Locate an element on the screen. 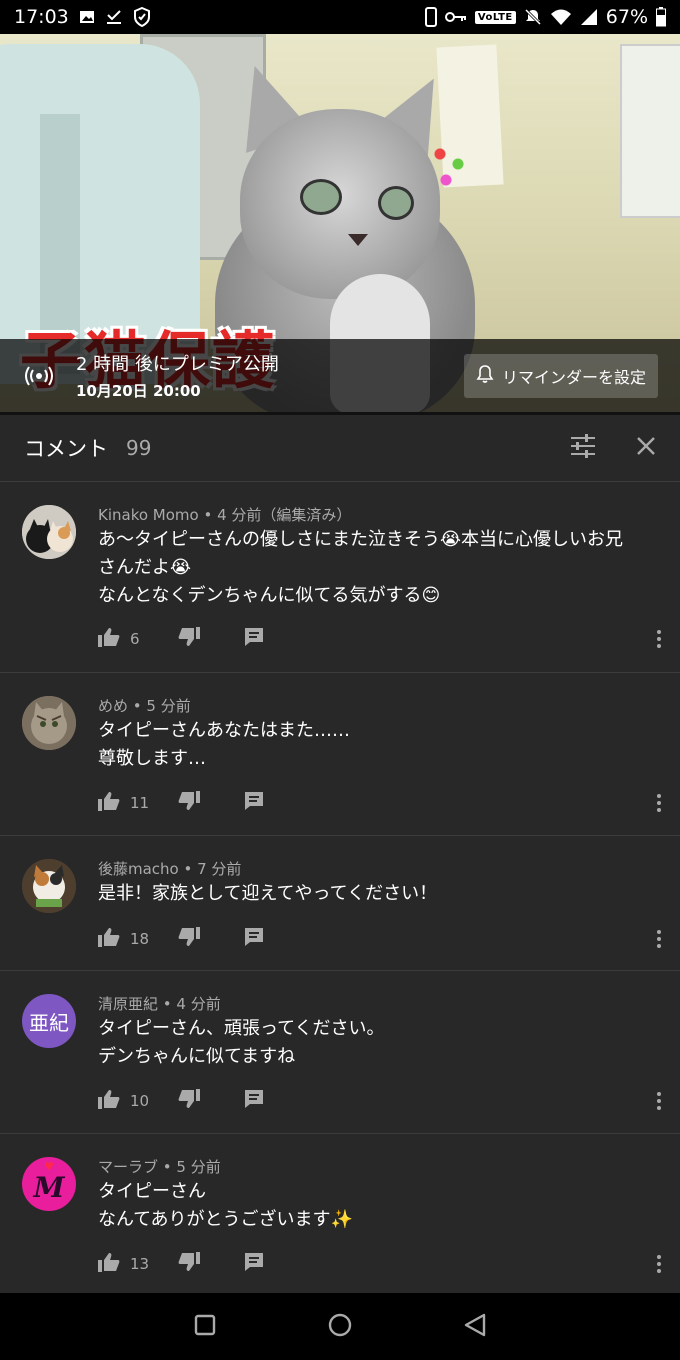 This screenshot has height=1360, width=680. battery-percent: 67% is located at coordinates (626, 17).